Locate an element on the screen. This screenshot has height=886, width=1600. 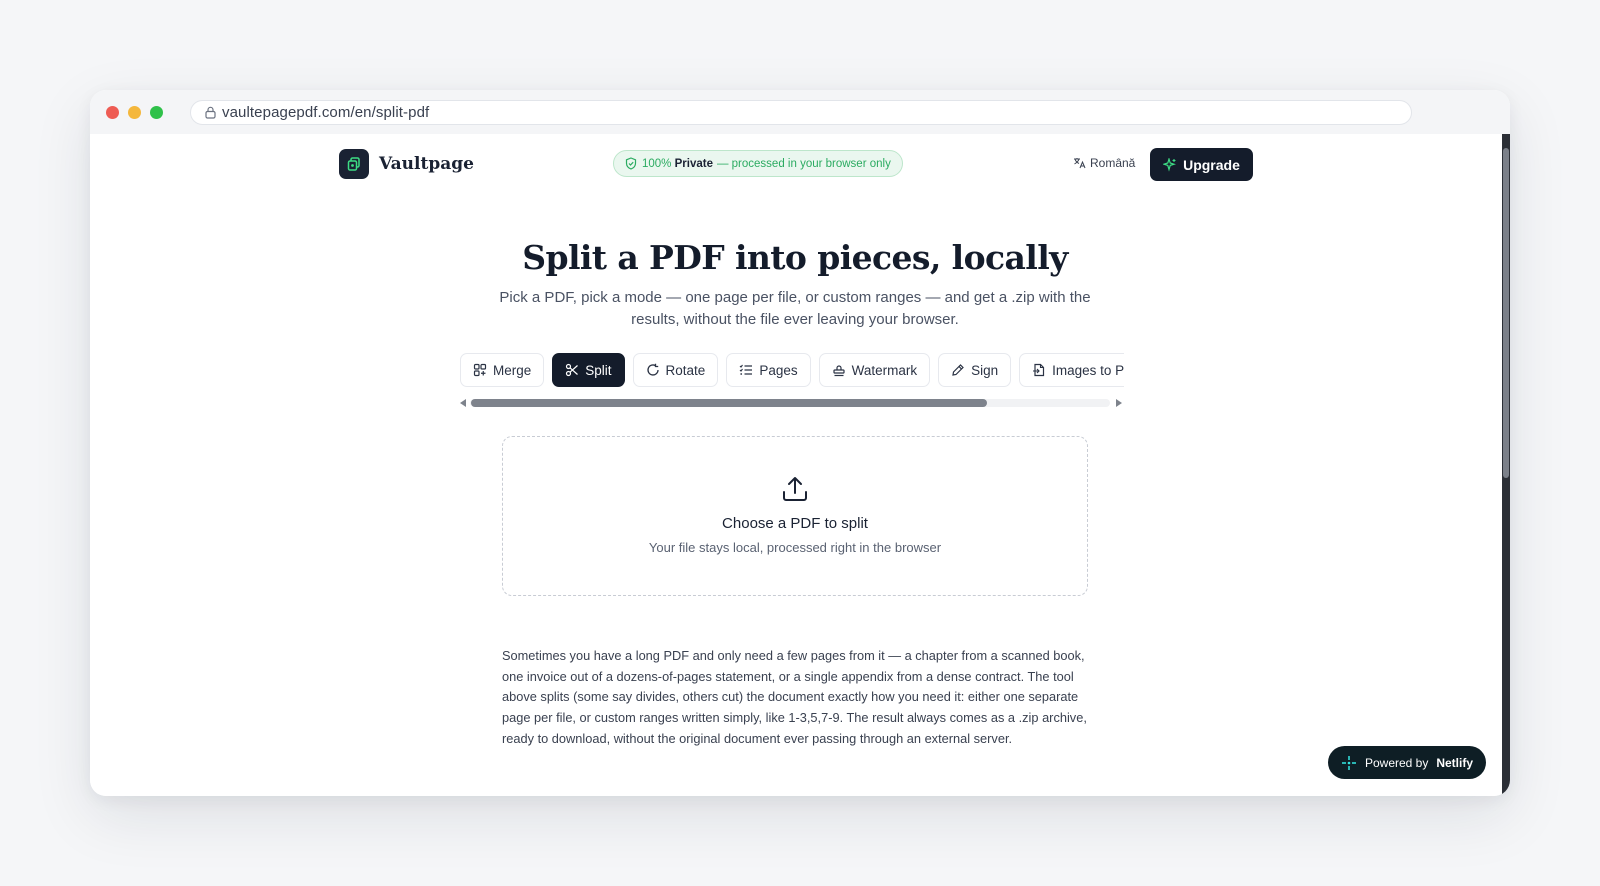
page-vertical-scrollbar is located at coordinates (1506, 465).